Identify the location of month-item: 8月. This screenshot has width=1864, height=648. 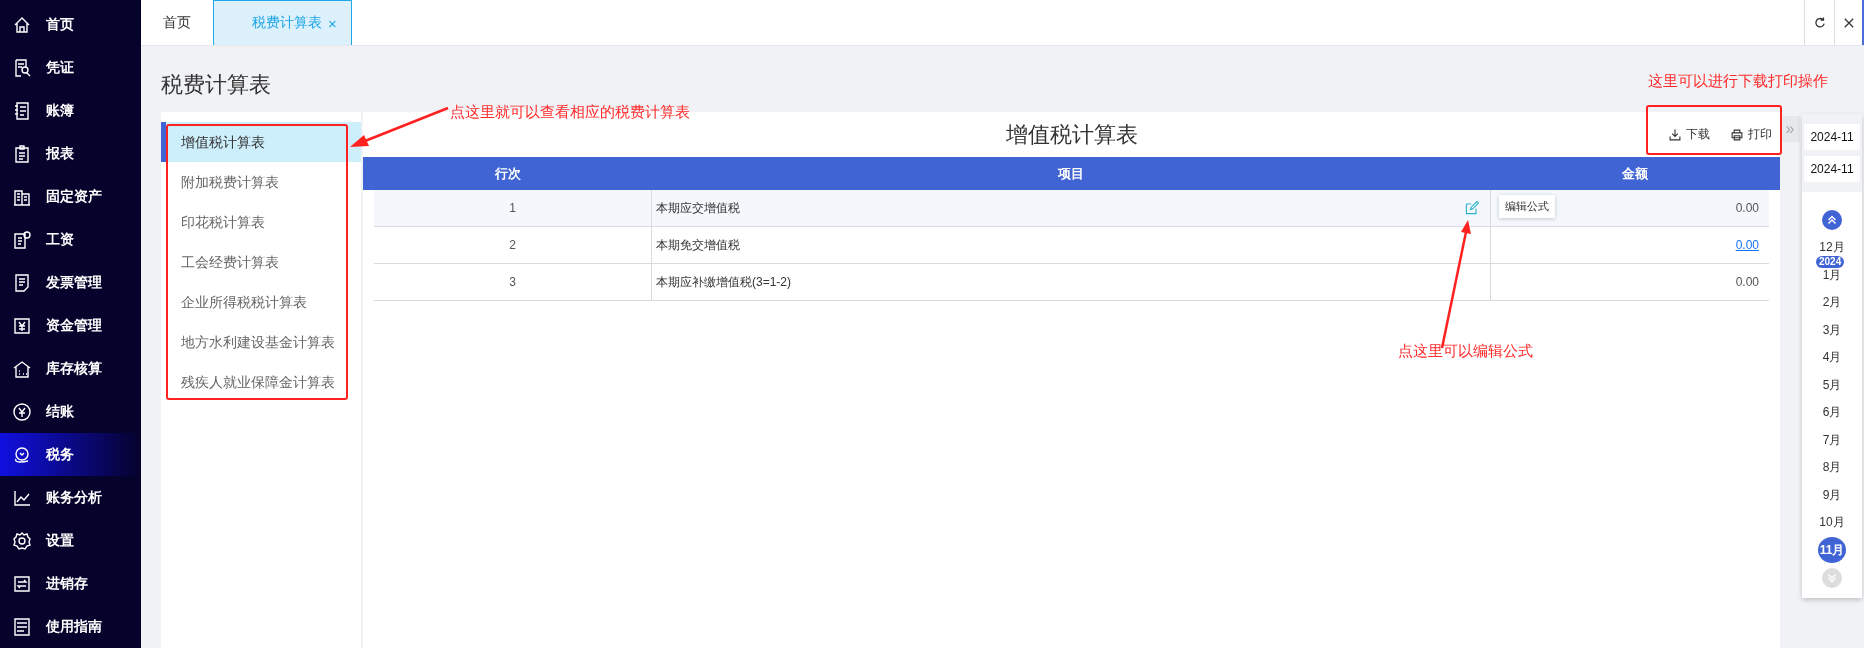
(1832, 468).